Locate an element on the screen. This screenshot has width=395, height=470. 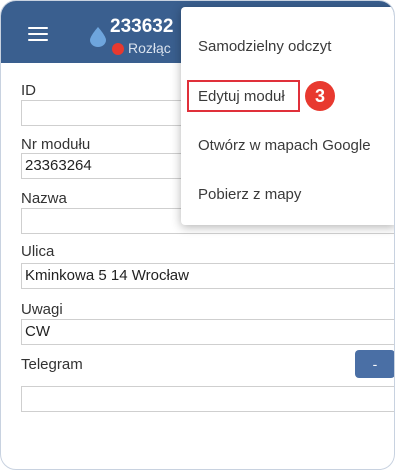
street-label: Ulica is located at coordinates (38, 251).